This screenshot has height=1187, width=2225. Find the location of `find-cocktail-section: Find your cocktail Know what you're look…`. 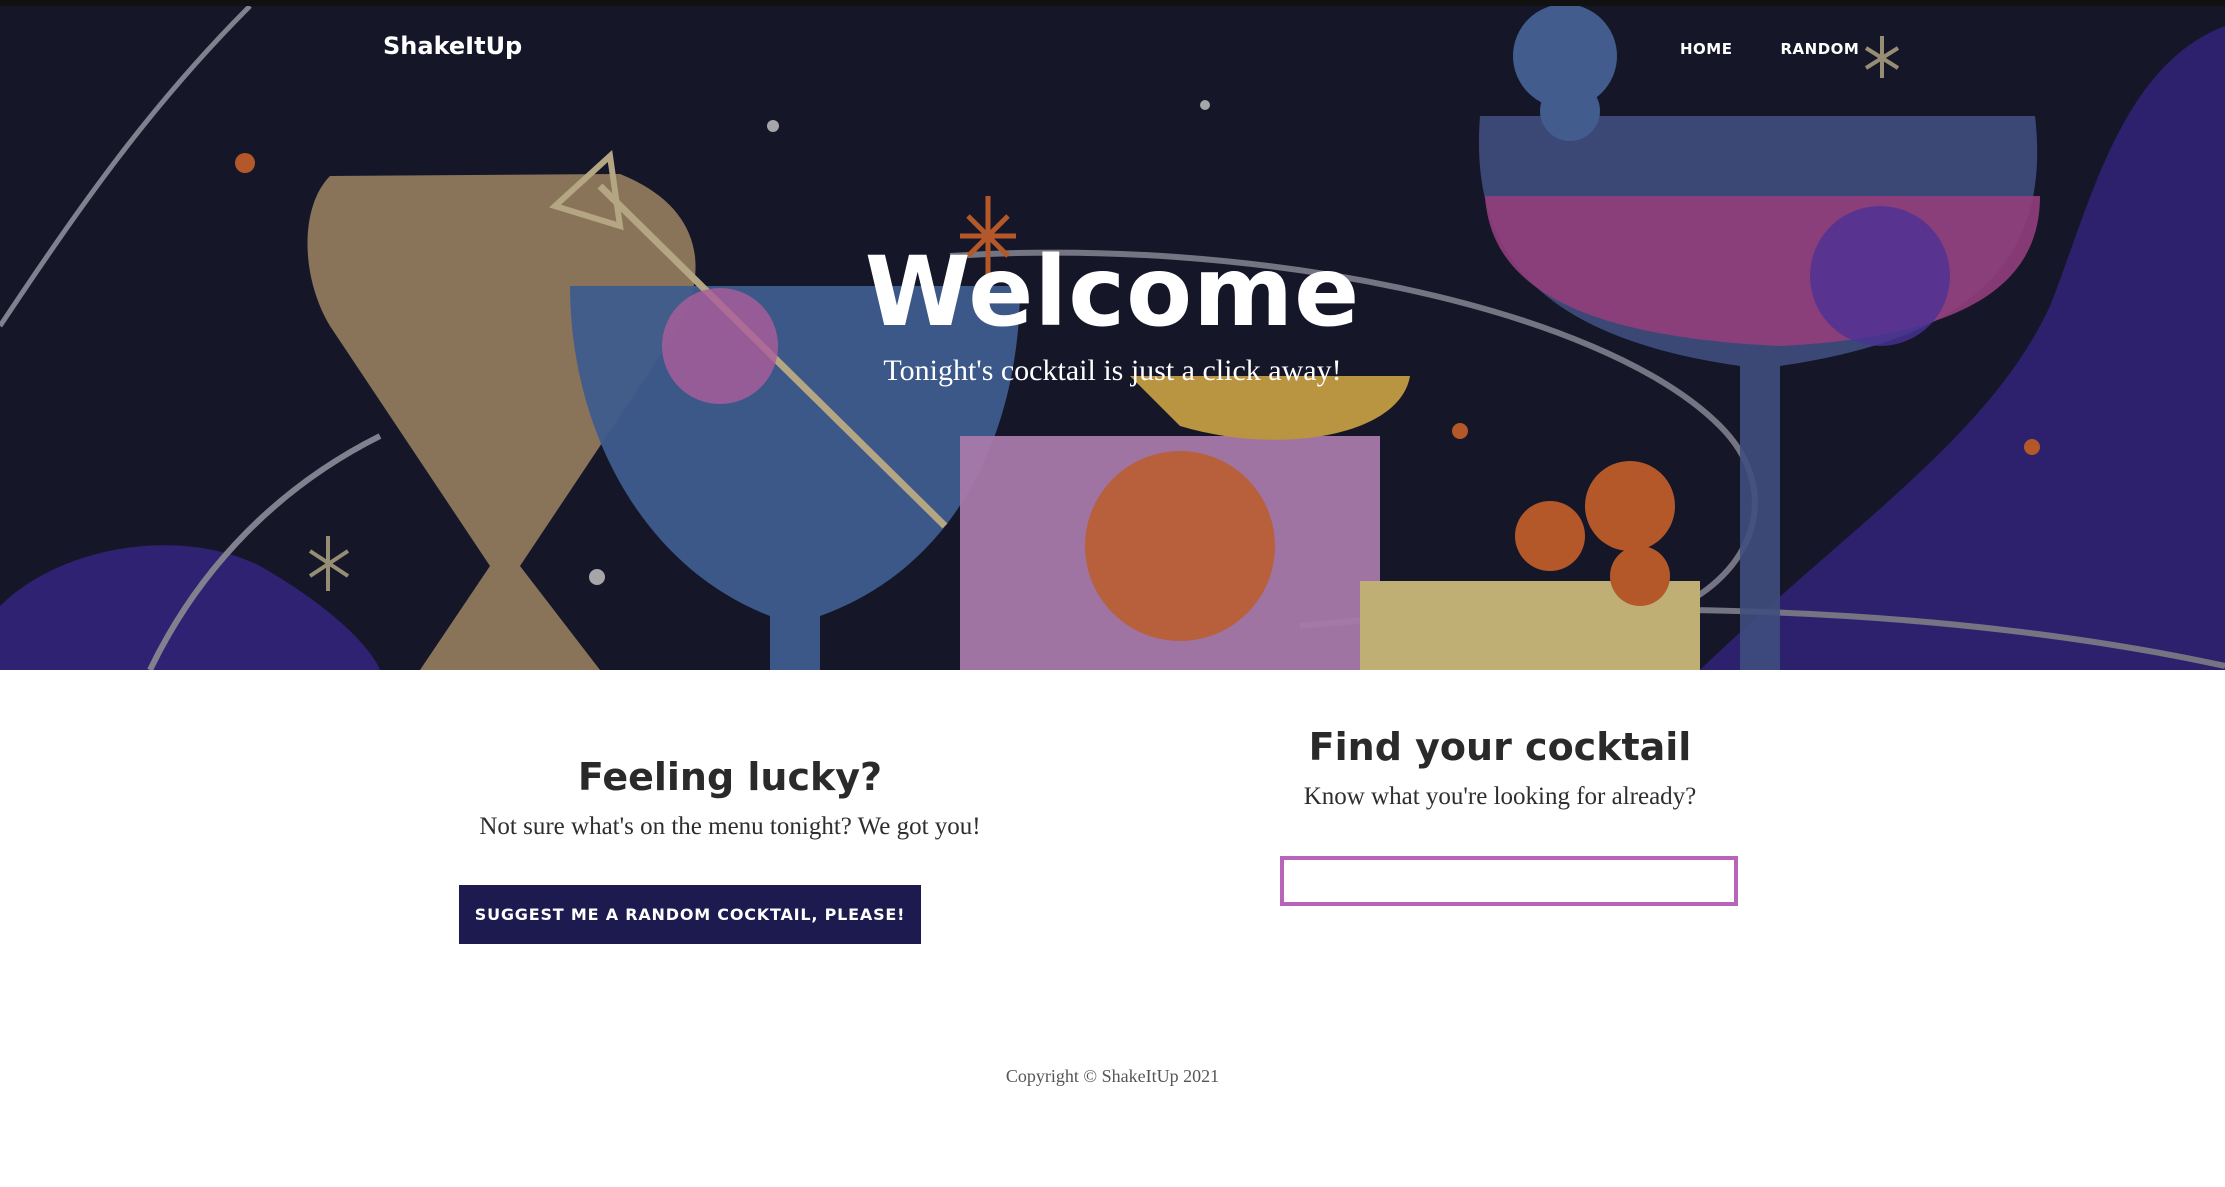

find-cocktail-section: Find your cocktail Know what you're look… is located at coordinates (1500, 768).